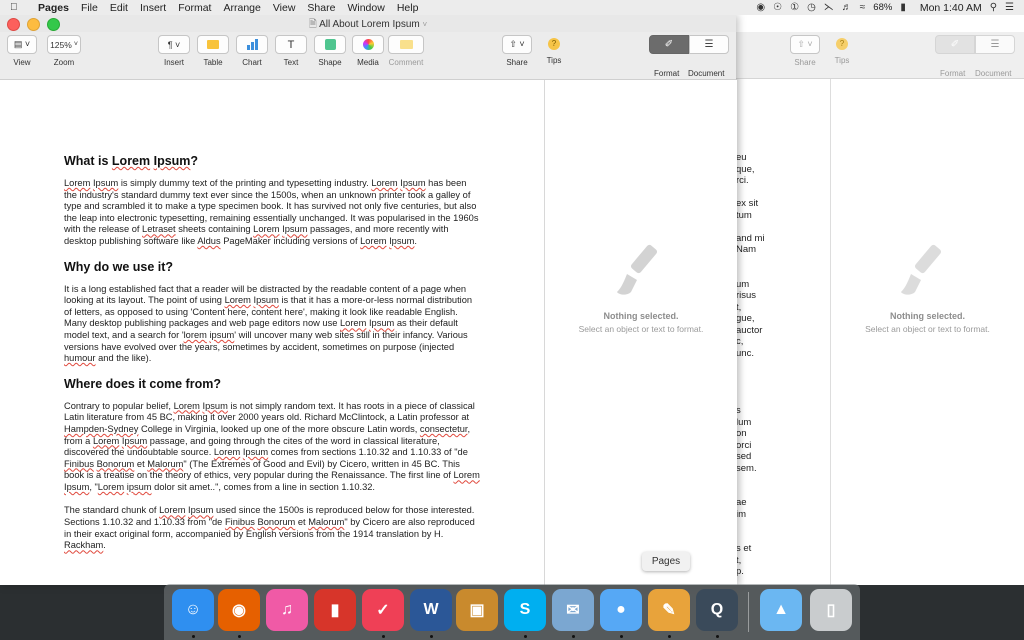 This screenshot has height=640, width=1024. Describe the element at coordinates (194, 8) in the screenshot. I see `menu-format: Format` at that location.